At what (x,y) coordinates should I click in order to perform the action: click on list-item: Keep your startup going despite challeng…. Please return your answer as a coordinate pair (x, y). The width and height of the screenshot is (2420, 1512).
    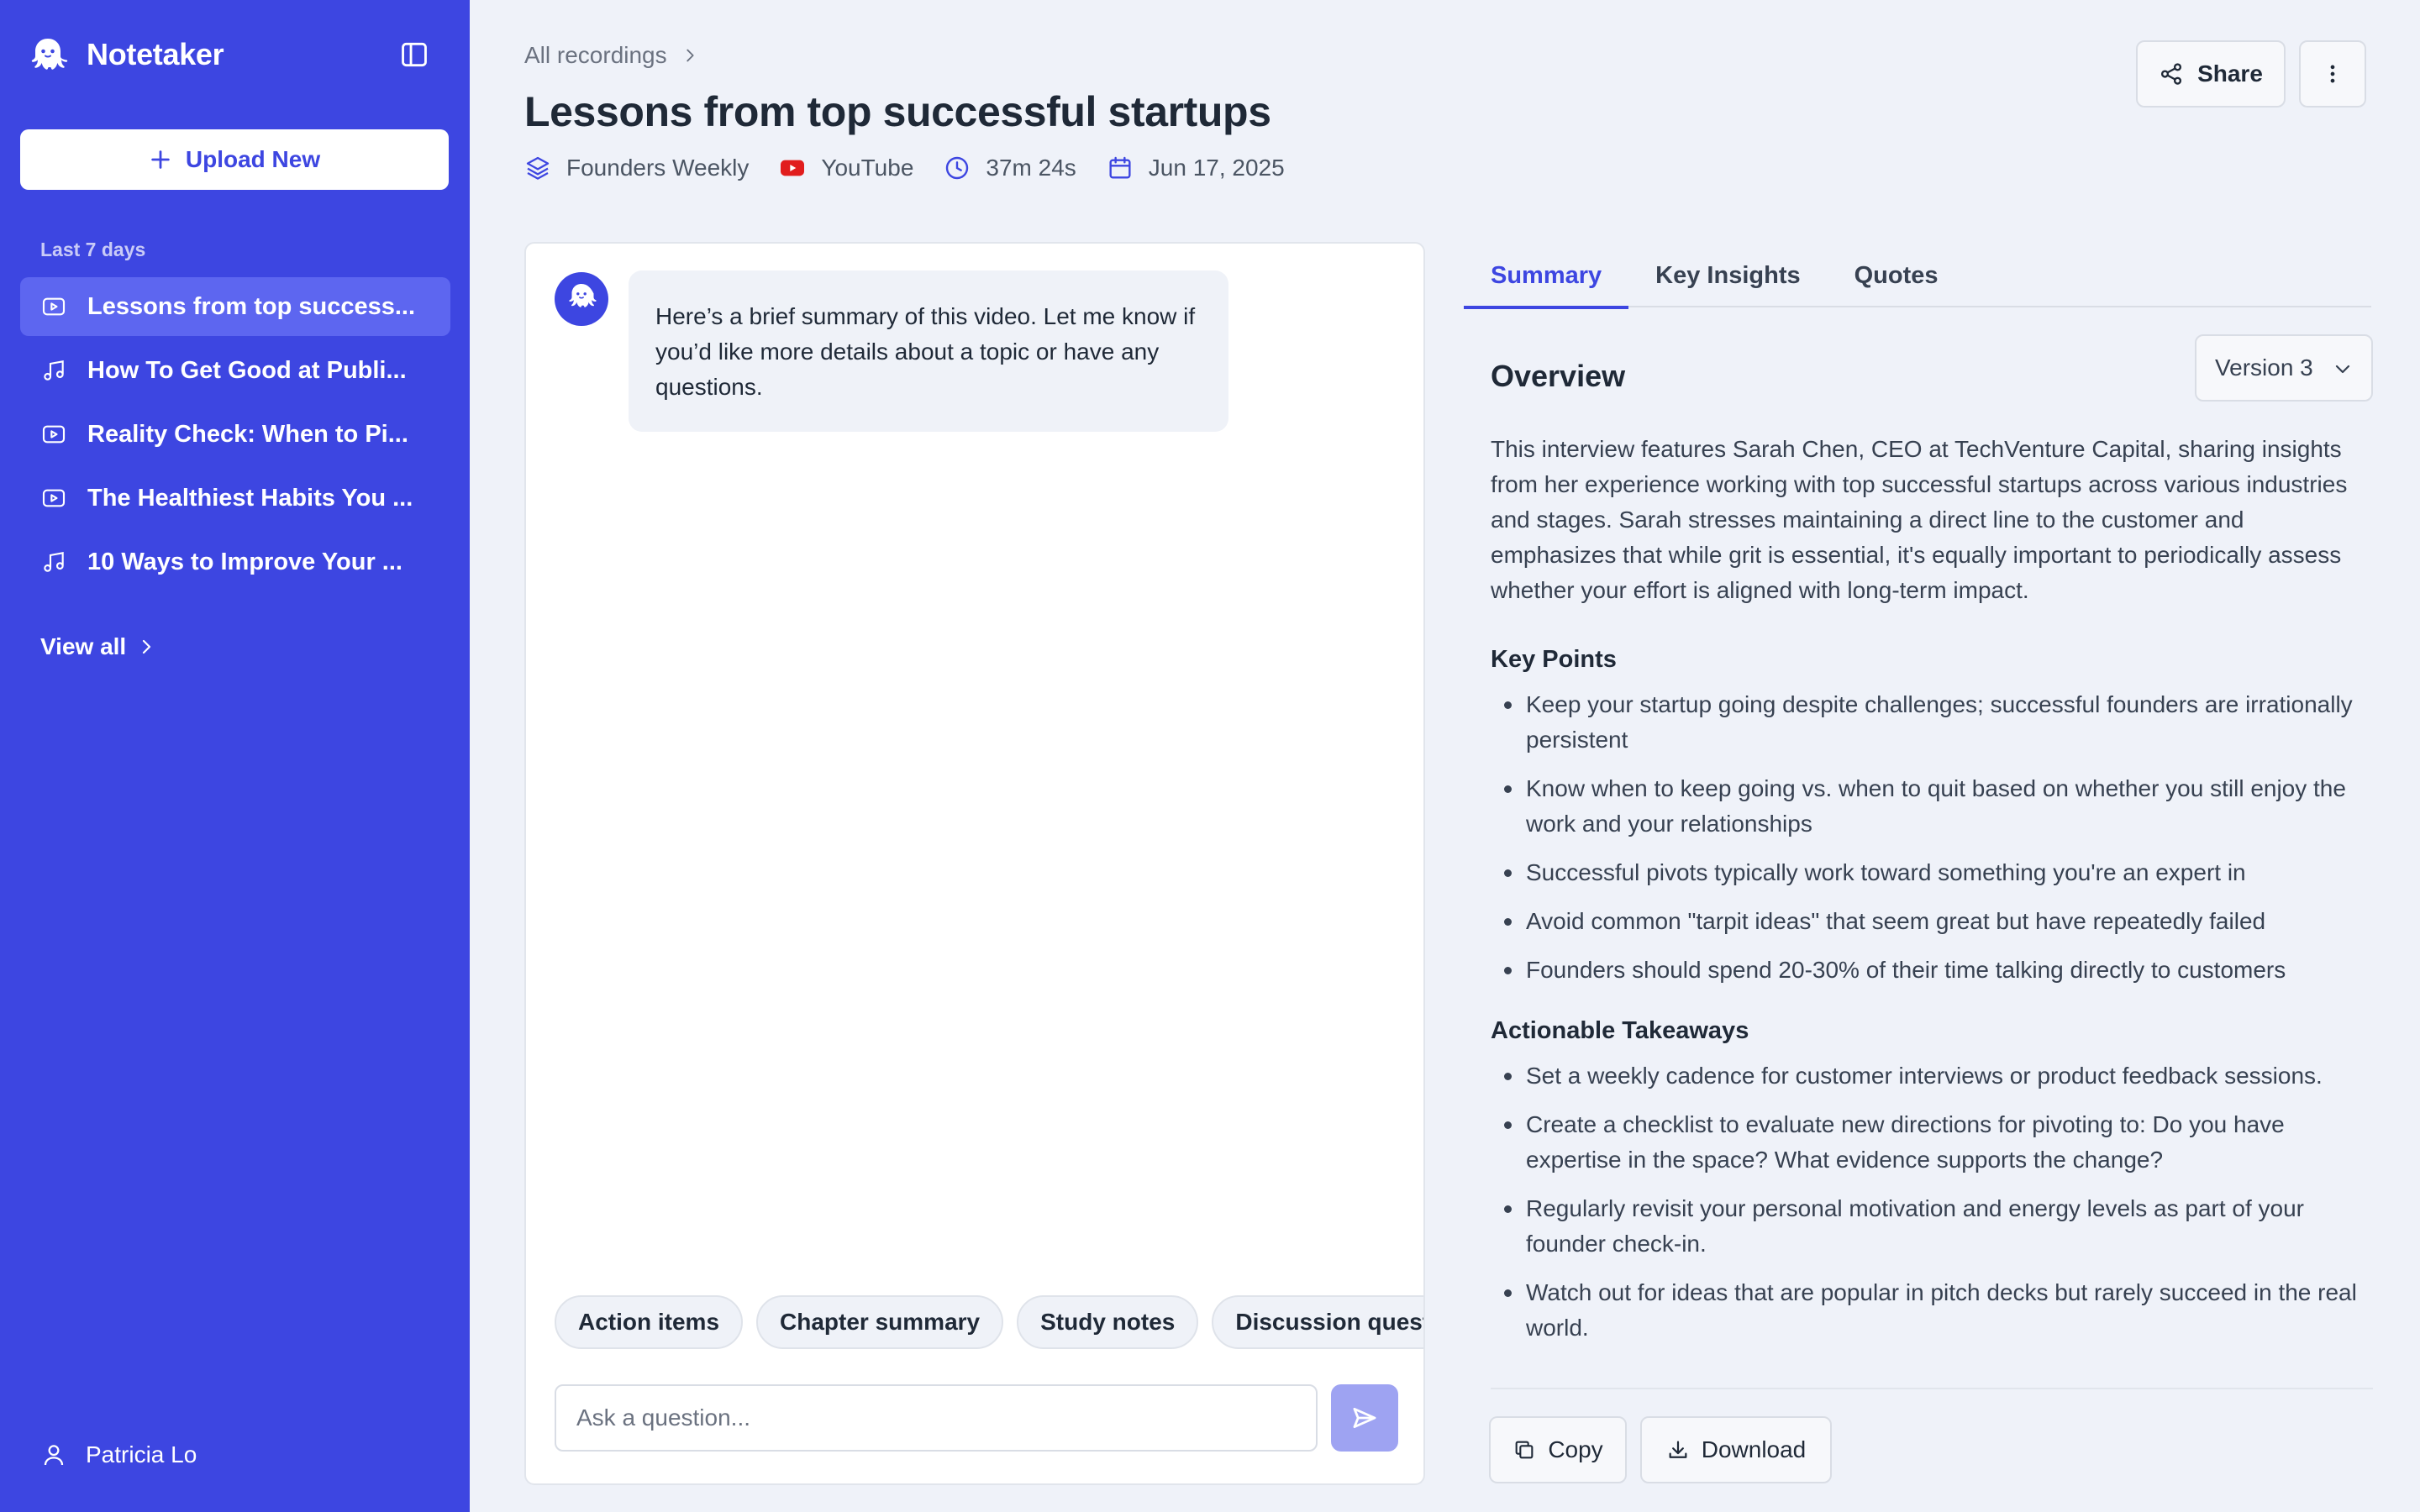
    Looking at the image, I should click on (1933, 722).